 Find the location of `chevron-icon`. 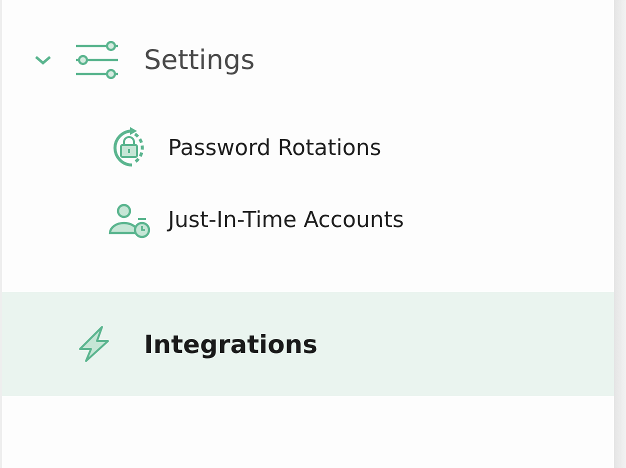

chevron-icon is located at coordinates (43, 60).